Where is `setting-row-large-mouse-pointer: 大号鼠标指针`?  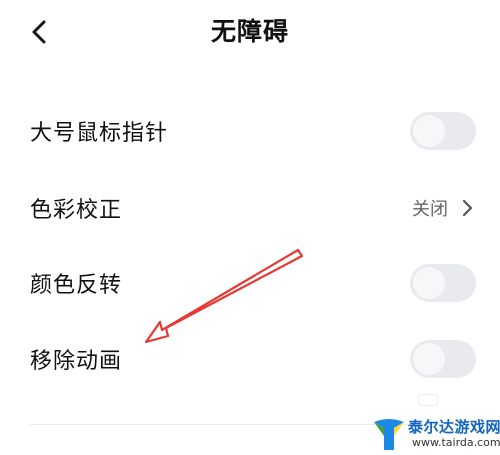 setting-row-large-mouse-pointer: 大号鼠标指针 is located at coordinates (250, 131).